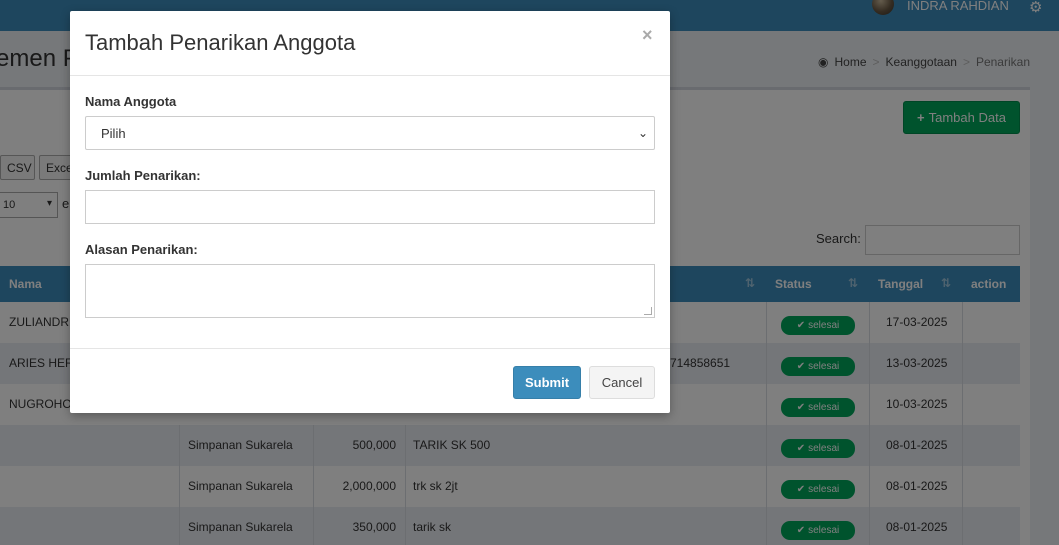 The width and height of the screenshot is (1059, 545). Describe the element at coordinates (642, 133) in the screenshot. I see `chevron-down-icon: ⌄` at that location.